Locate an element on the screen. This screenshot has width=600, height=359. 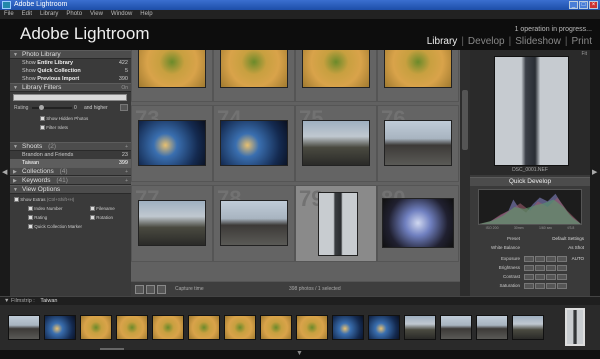
quick-collection-marker-option: Quick Collection Marker is located at coordinates (55, 227).